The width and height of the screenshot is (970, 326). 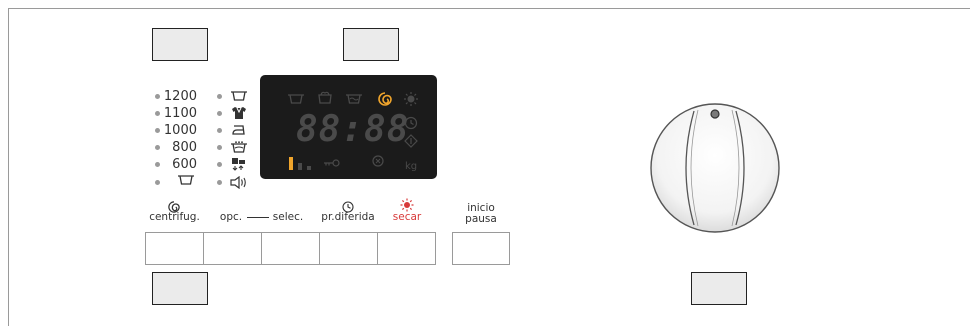 What do you see at coordinates (348, 248) in the screenshot?
I see `delay-start-button` at bounding box center [348, 248].